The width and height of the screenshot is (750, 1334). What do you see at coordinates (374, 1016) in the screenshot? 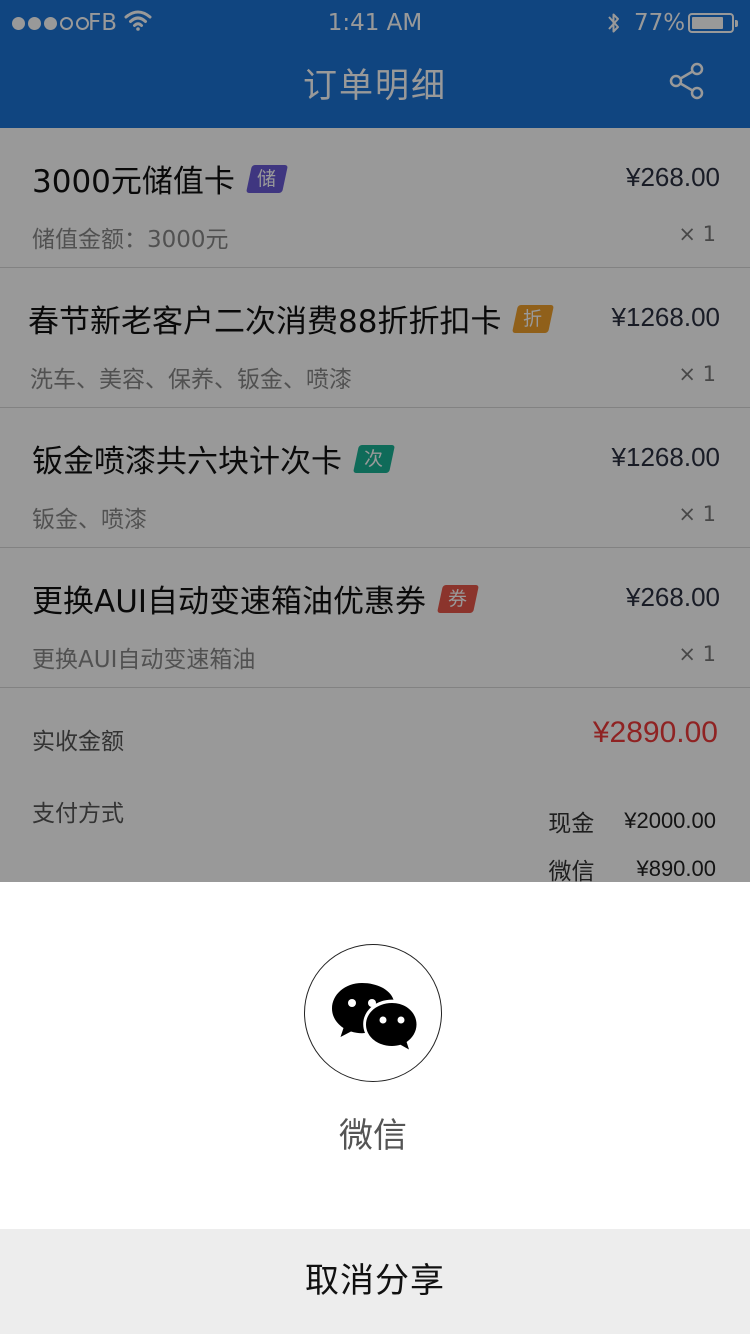
I see `wechat-icon` at bounding box center [374, 1016].